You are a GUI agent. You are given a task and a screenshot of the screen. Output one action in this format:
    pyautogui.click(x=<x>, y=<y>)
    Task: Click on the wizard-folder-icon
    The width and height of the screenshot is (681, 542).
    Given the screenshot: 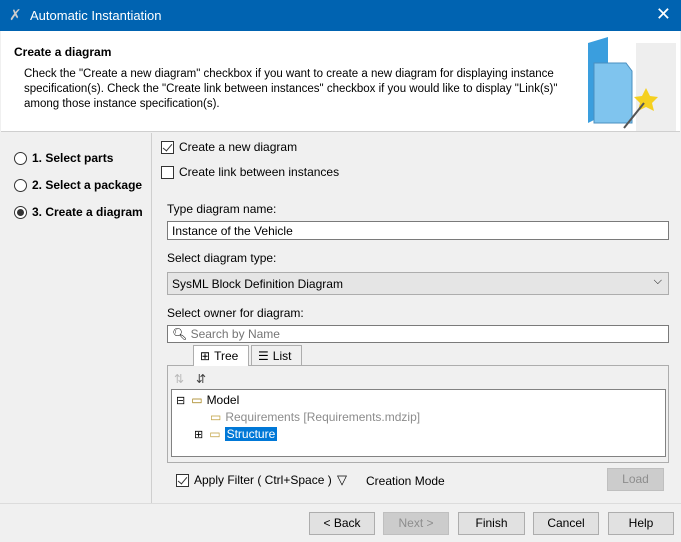 What is the action you would take?
    pyautogui.click(x=632, y=84)
    